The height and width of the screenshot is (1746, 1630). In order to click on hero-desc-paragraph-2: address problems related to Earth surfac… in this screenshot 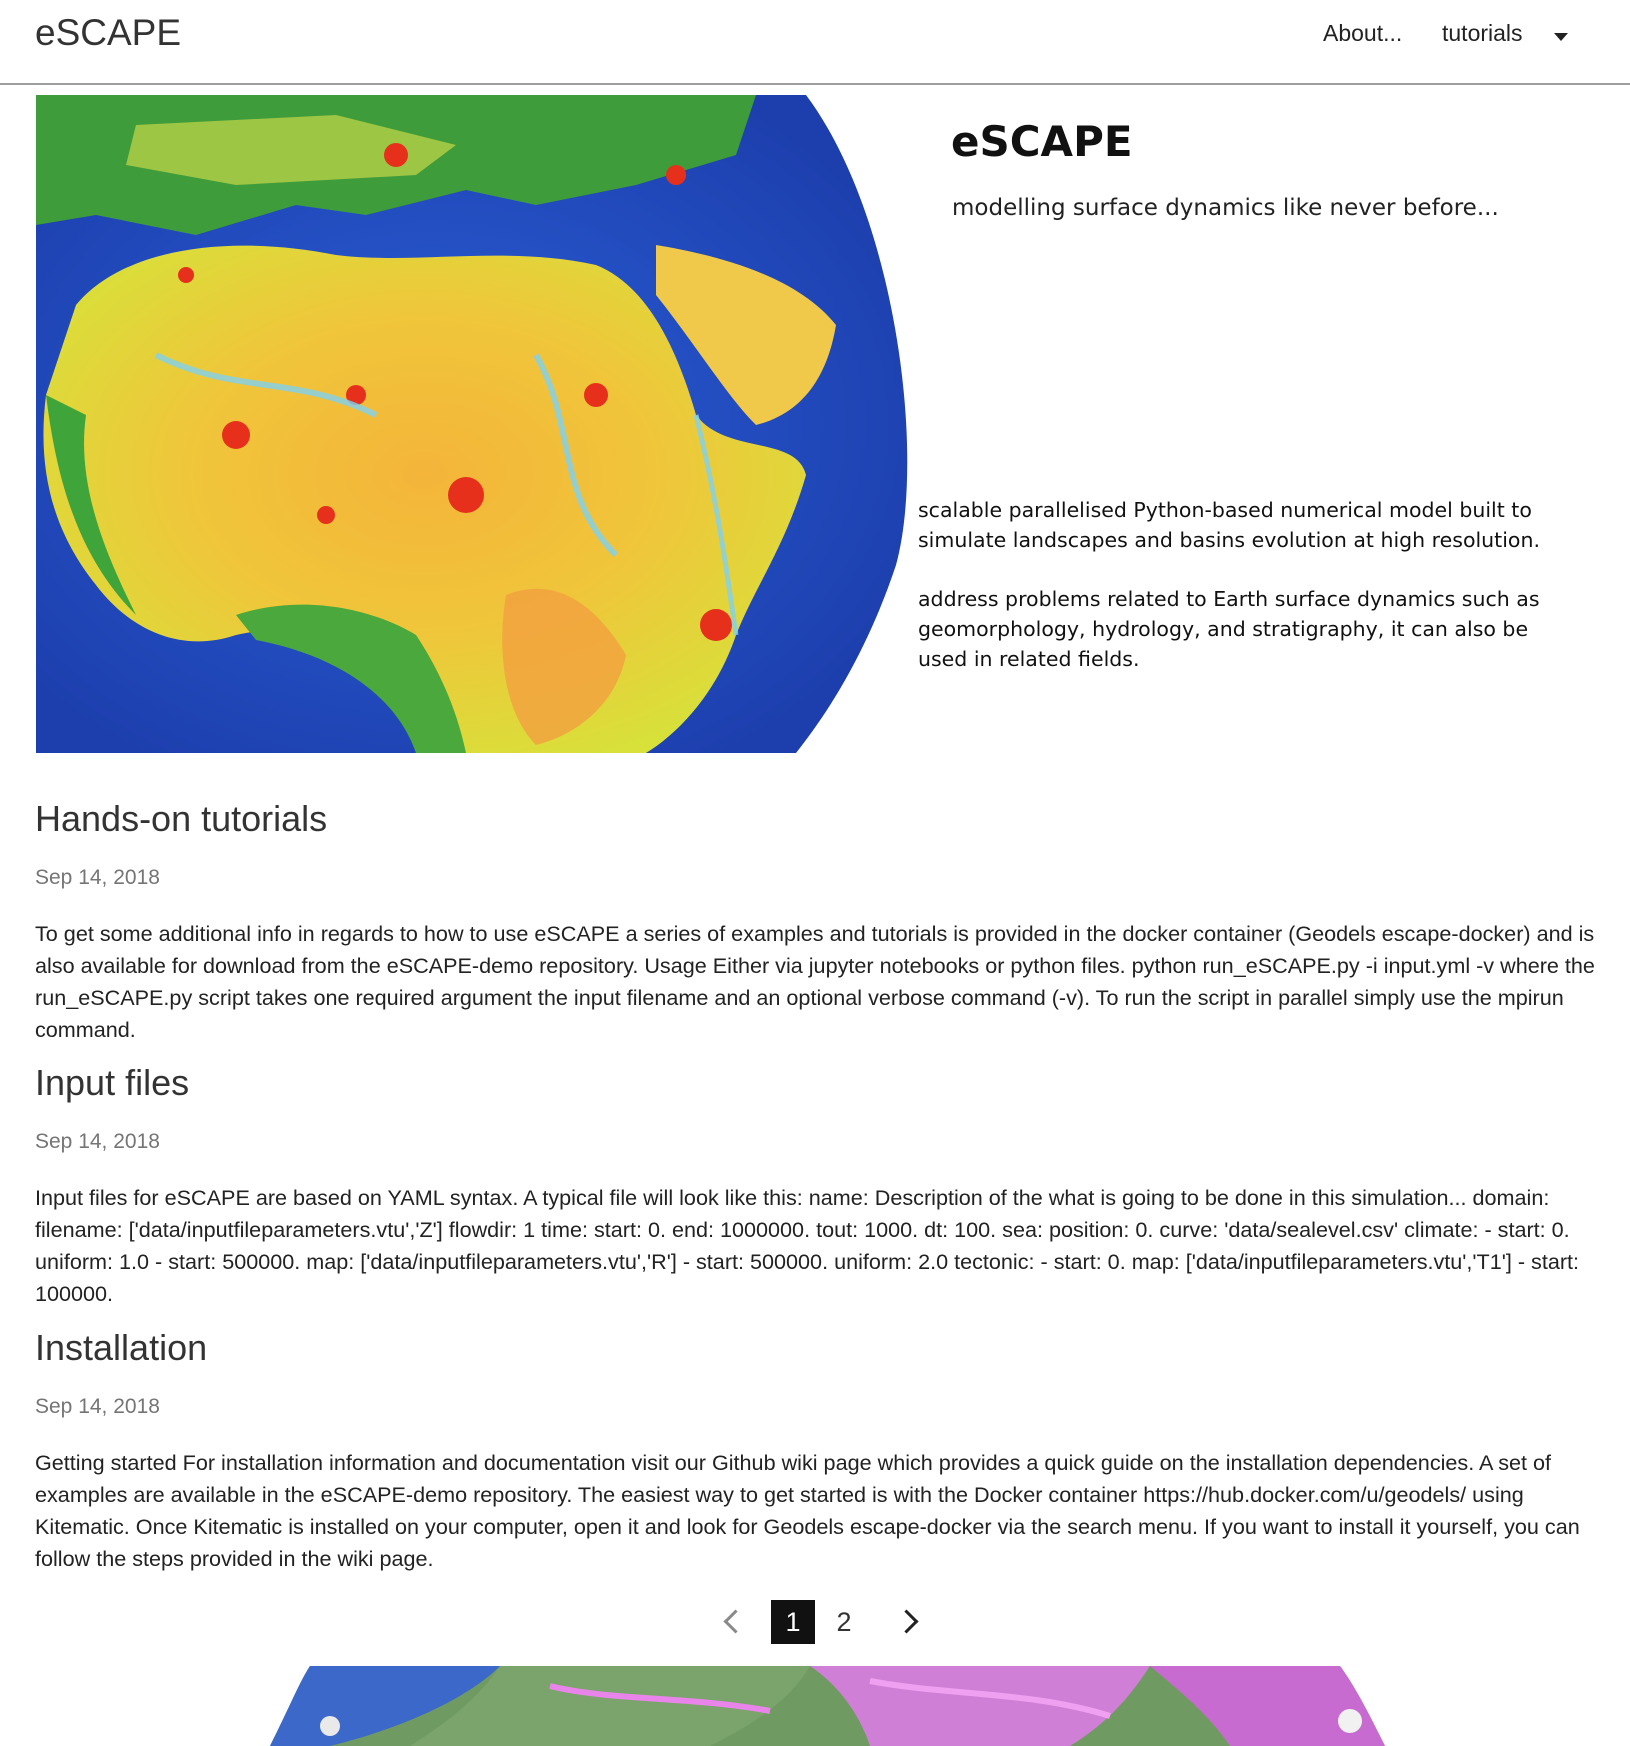, I will do `click(1229, 629)`.